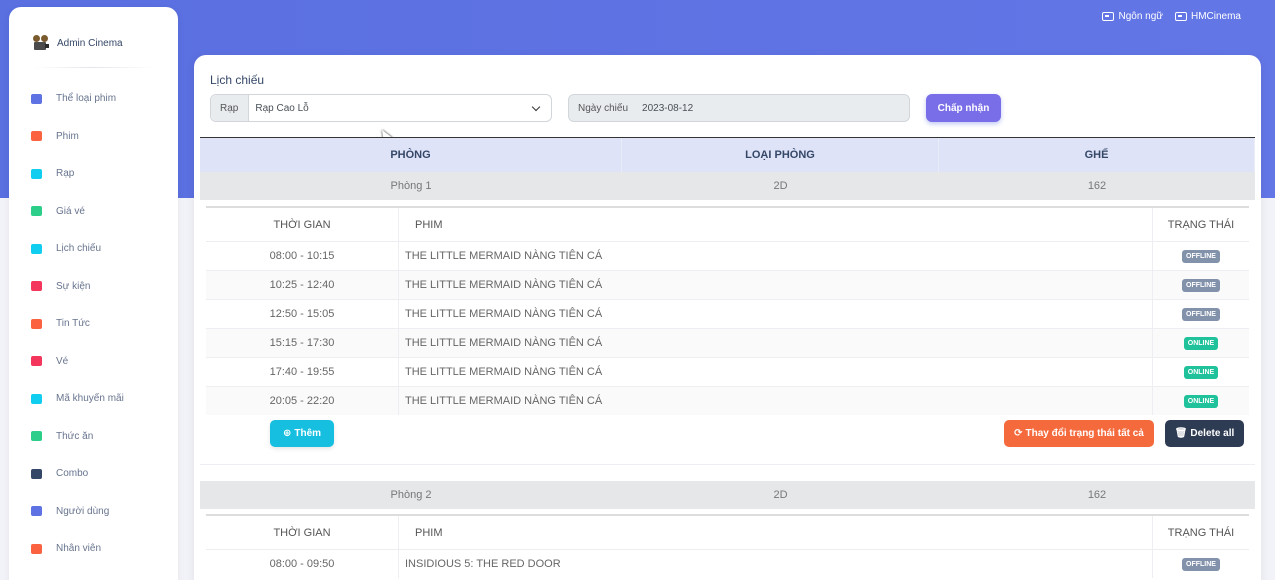  What do you see at coordinates (36, 173) in the screenshot?
I see `monitor-icon` at bounding box center [36, 173].